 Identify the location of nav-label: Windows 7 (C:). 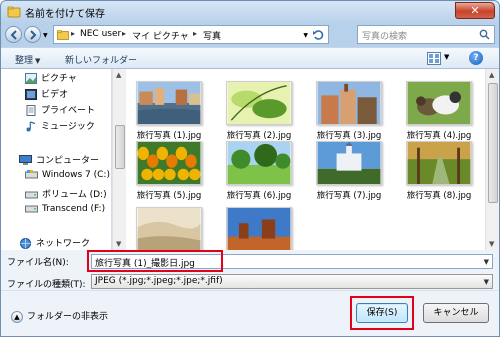
(76, 175).